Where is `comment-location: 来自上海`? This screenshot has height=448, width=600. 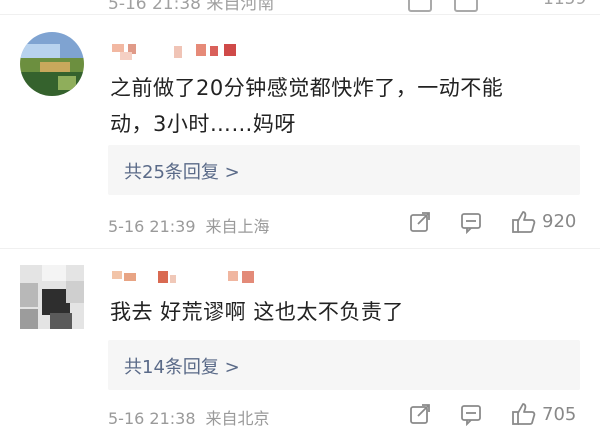
comment-location: 来自上海 is located at coordinates (237, 226).